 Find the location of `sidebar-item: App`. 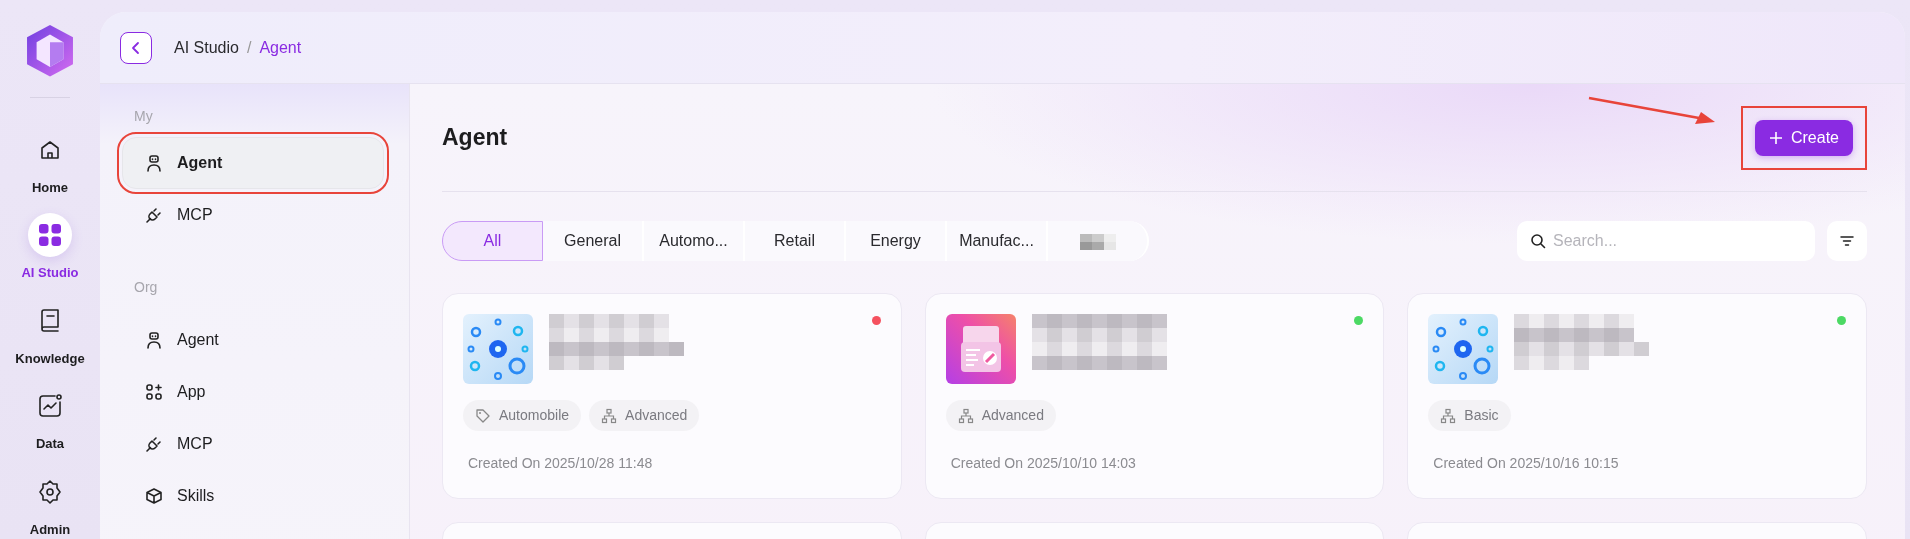

sidebar-item: App is located at coordinates (253, 392).